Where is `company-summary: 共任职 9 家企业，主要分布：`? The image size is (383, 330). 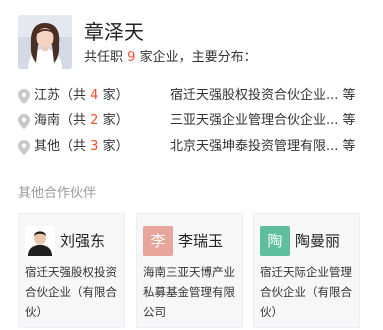 company-summary: 共任职 9 家企业，主要分布： is located at coordinates (170, 58).